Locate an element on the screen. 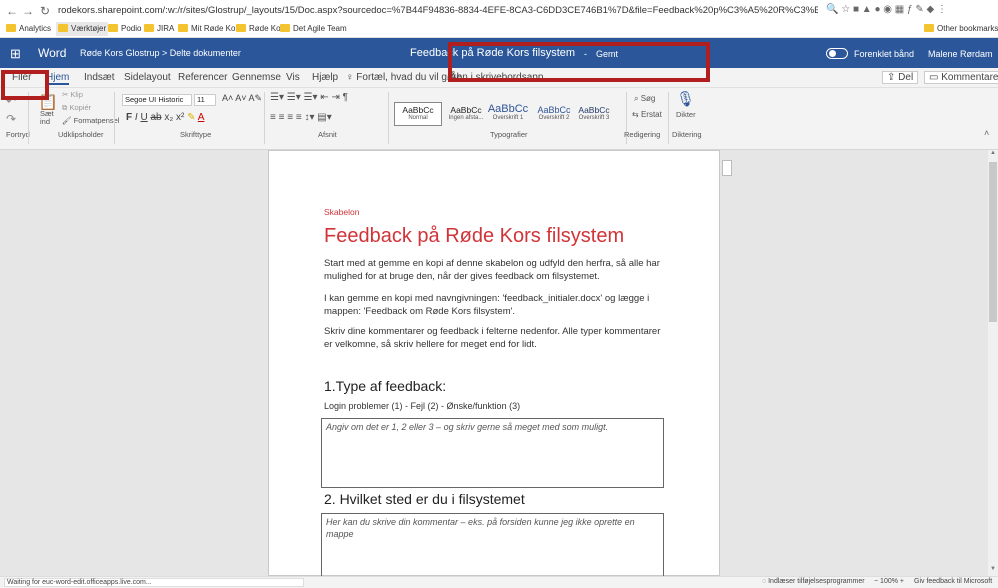  styles-group-label: Typografier is located at coordinates (509, 134).